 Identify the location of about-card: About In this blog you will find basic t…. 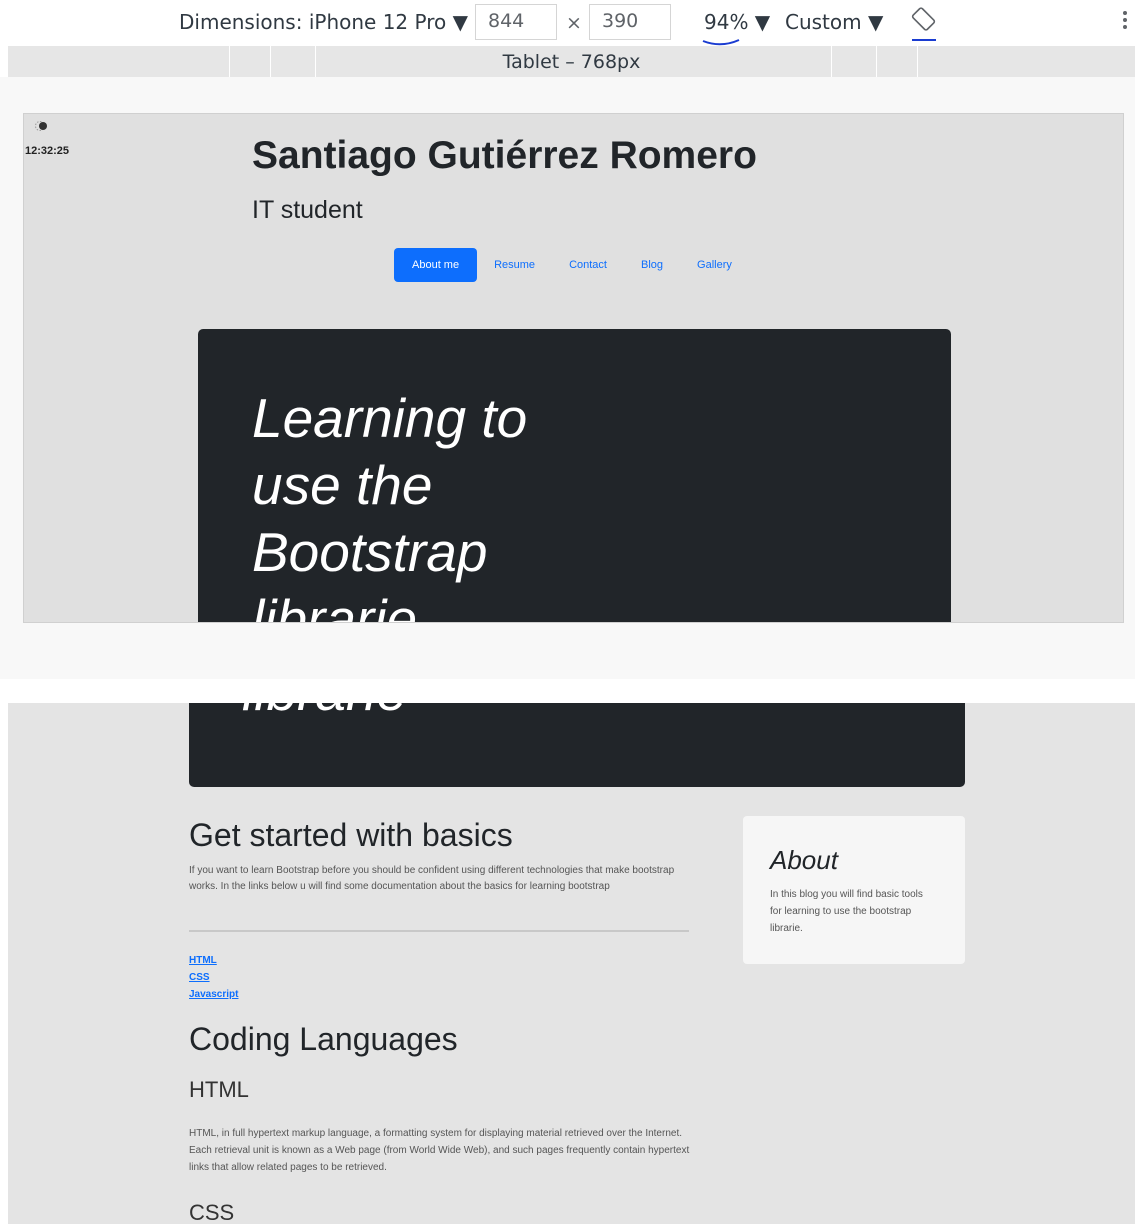
(854, 890).